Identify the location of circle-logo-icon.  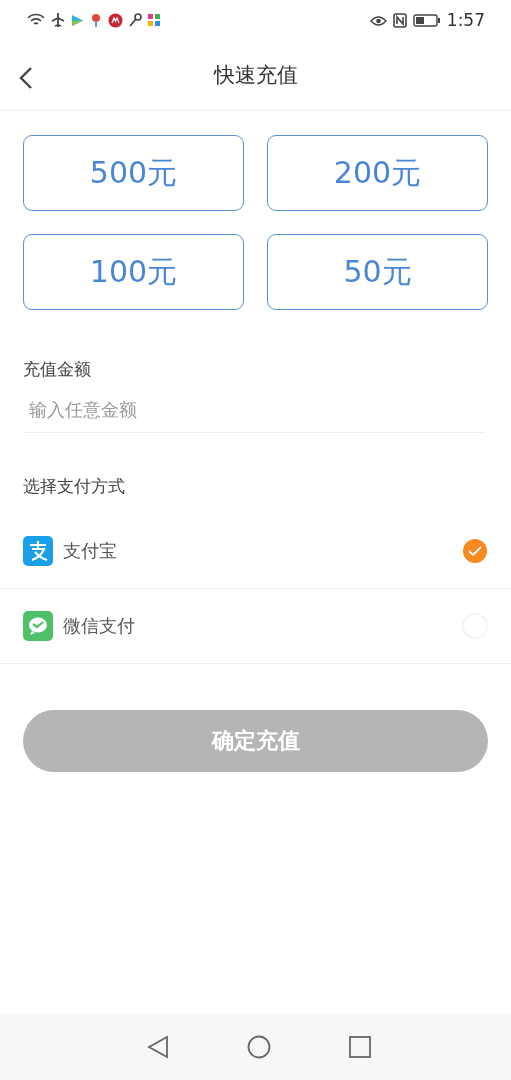
(115, 20).